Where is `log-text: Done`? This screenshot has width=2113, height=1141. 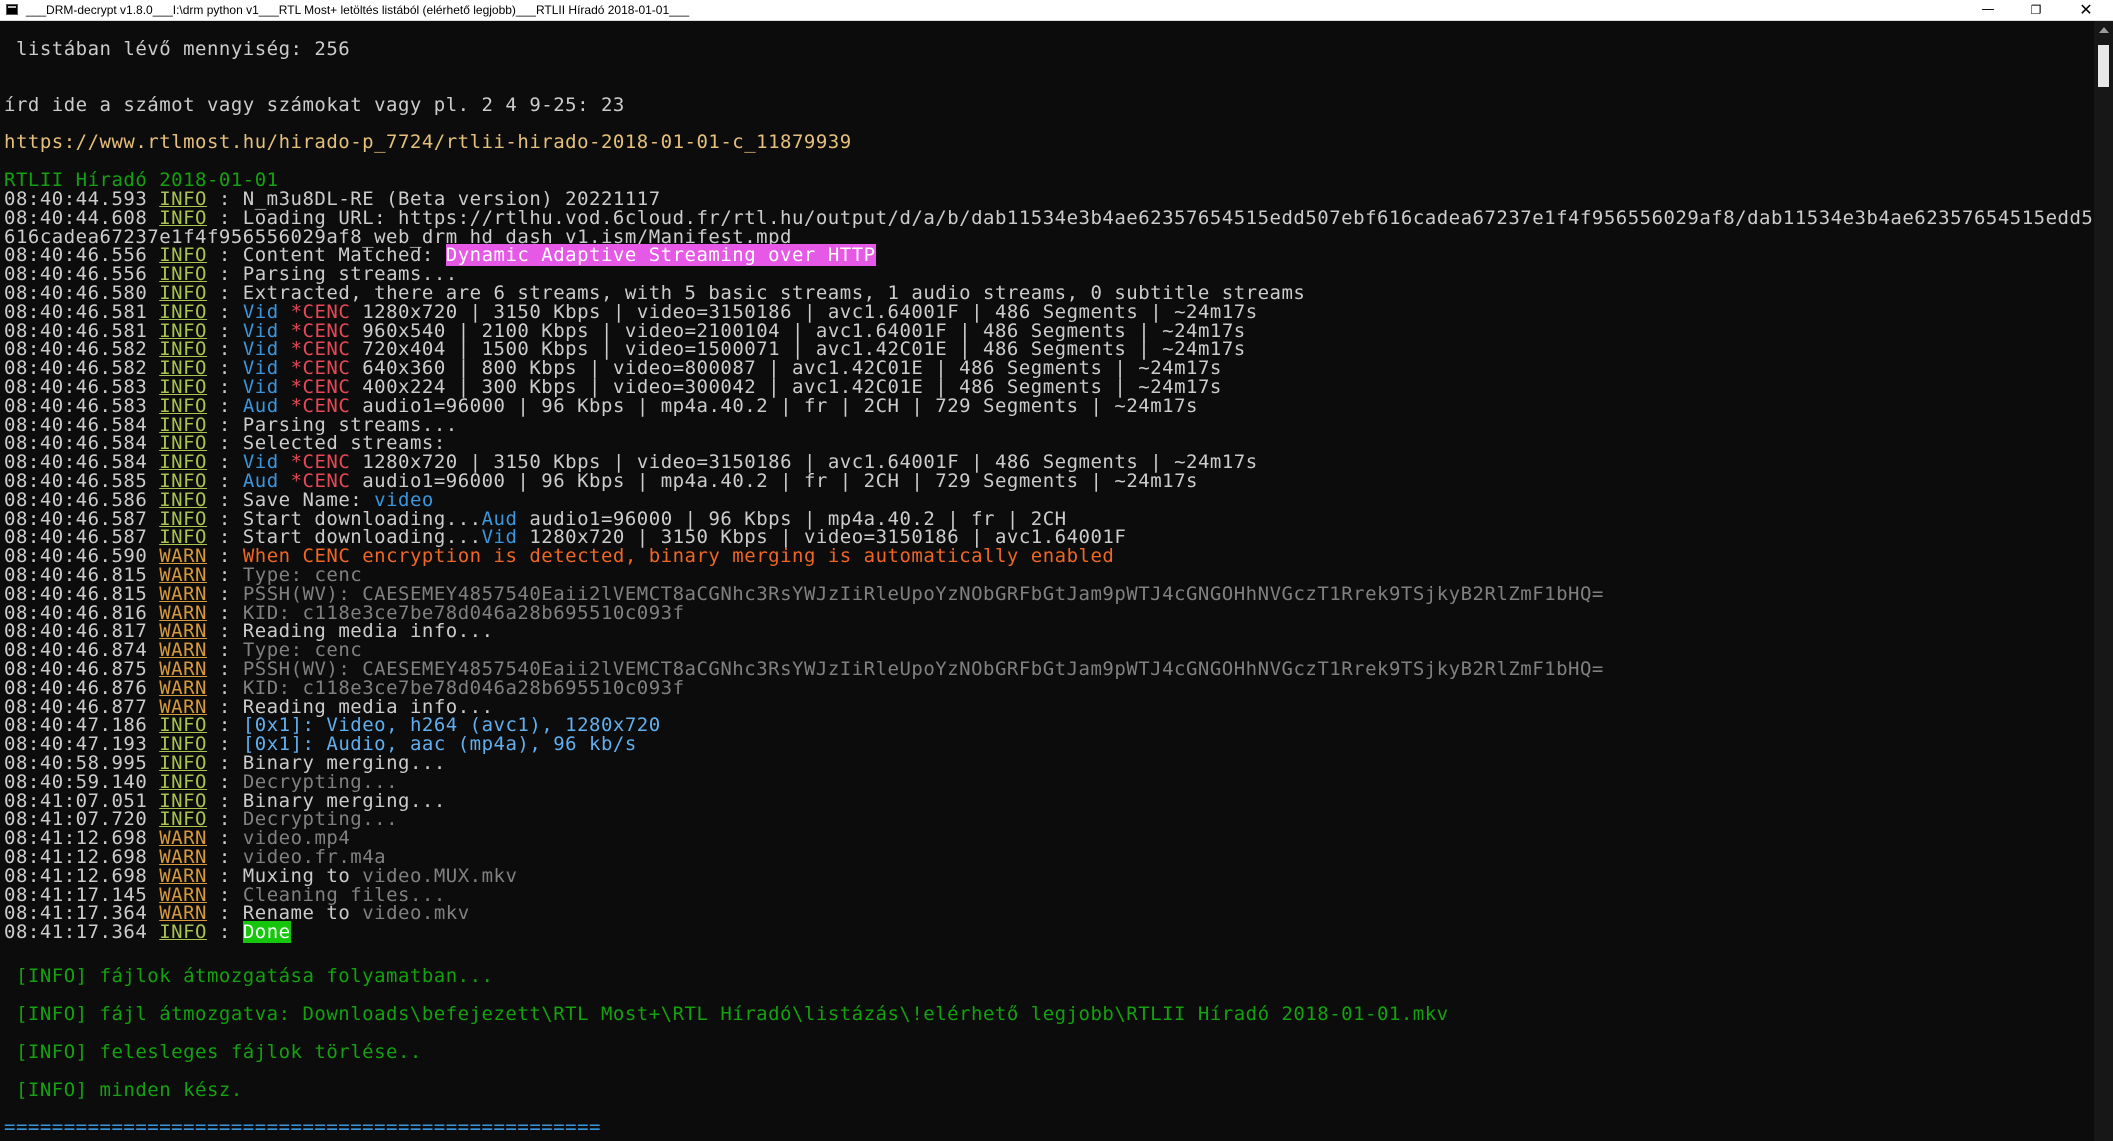 log-text: Done is located at coordinates (266, 932).